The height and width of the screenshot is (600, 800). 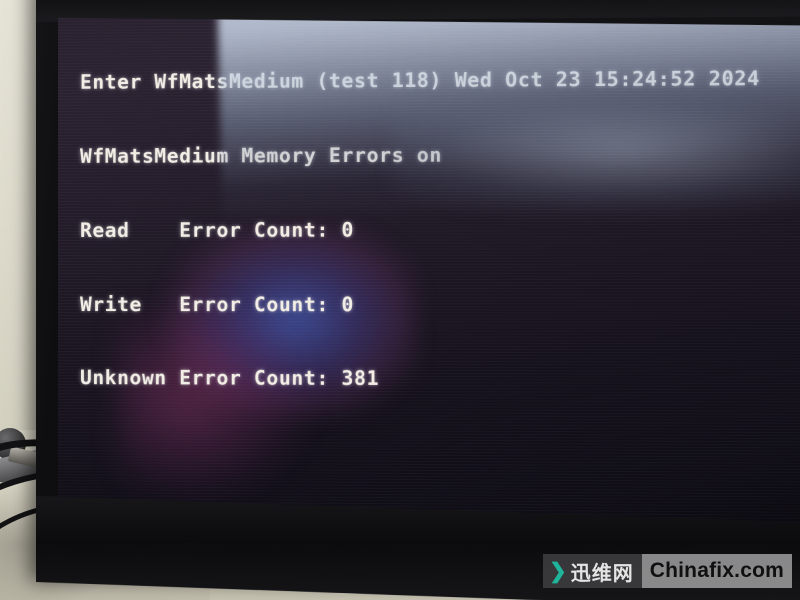 What do you see at coordinates (602, 573) in the screenshot?
I see `watermark-cn-text: 迅维网` at bounding box center [602, 573].